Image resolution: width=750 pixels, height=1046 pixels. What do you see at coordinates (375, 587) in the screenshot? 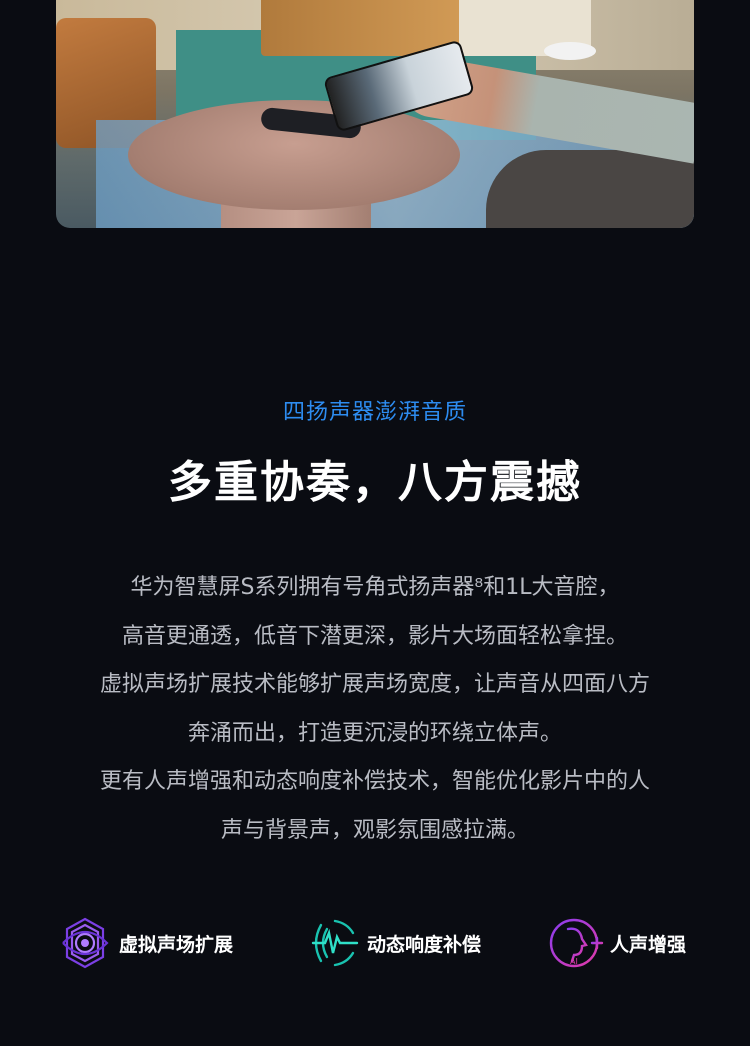
I see `description-line: 华为智慧屏S系列拥有号角式扬声器⁸和1L大音腔，` at bounding box center [375, 587].